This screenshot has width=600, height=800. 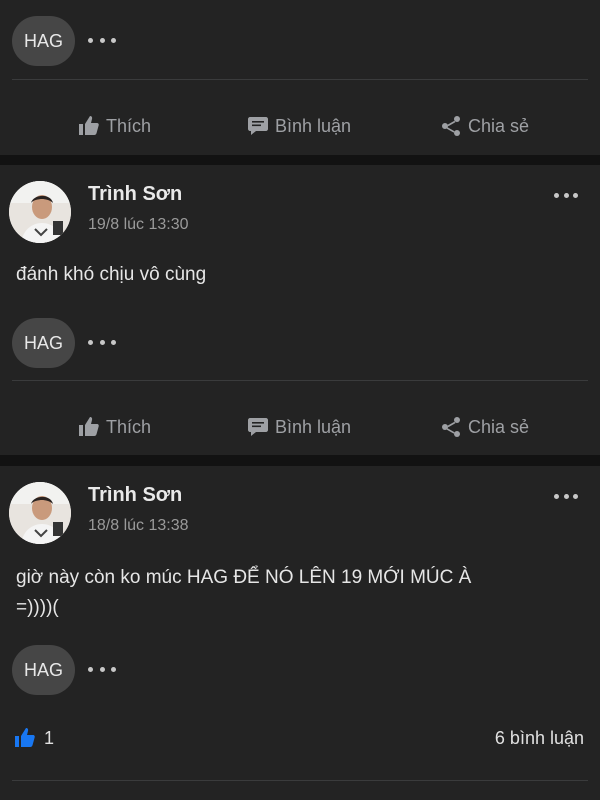 What do you see at coordinates (300, 511) in the screenshot?
I see `post-header: Trình Sơn 18/8 lúc 13:38` at bounding box center [300, 511].